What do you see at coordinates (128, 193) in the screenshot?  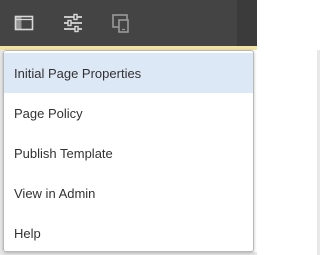 I see `menu-item-view-in-admin: View in Admin` at bounding box center [128, 193].